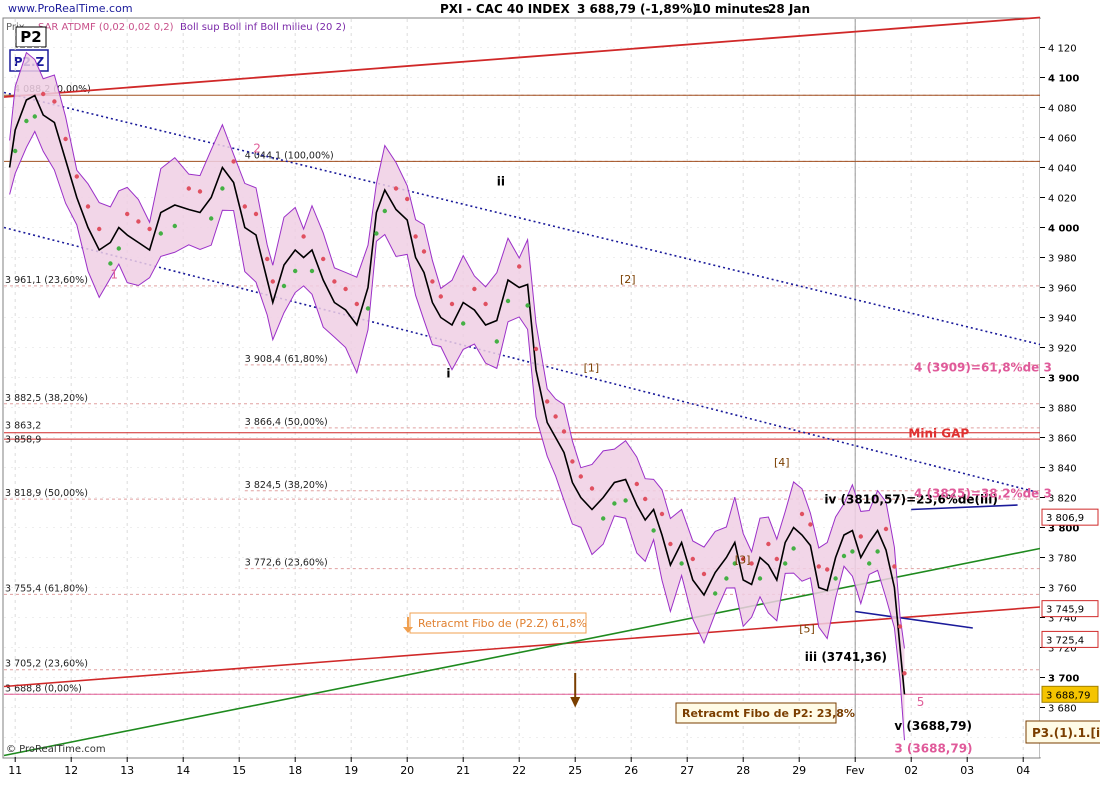  Describe the element at coordinates (1062, 469) in the screenshot. I see `y-tick-label: 3 840` at that location.